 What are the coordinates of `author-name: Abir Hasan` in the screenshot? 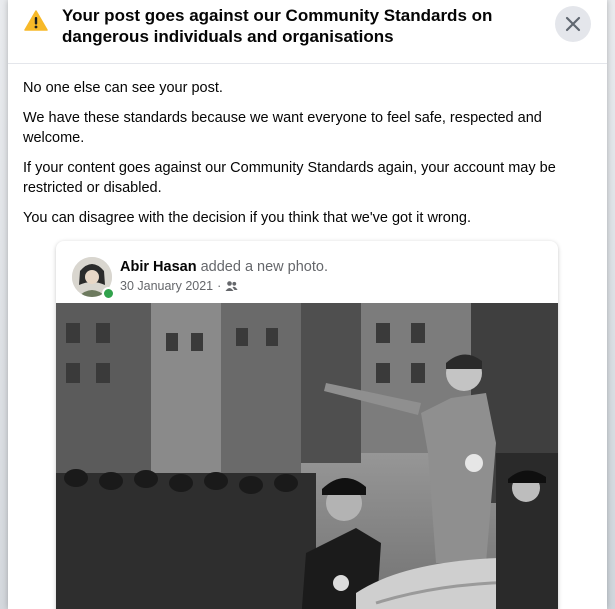 It's located at (158, 267).